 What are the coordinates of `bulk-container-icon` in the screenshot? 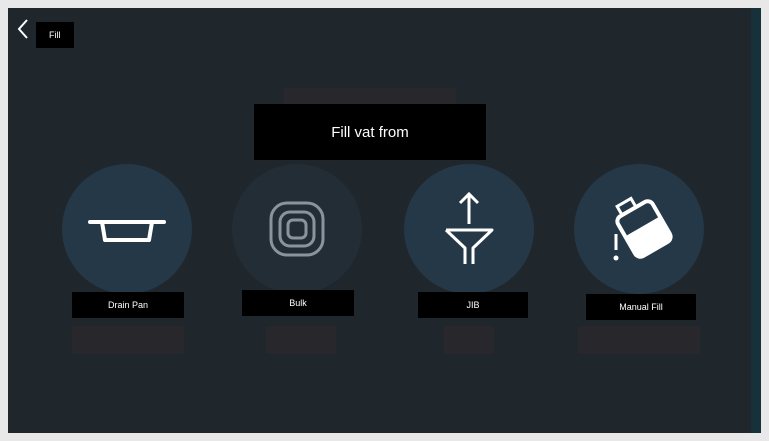 It's located at (297, 229).